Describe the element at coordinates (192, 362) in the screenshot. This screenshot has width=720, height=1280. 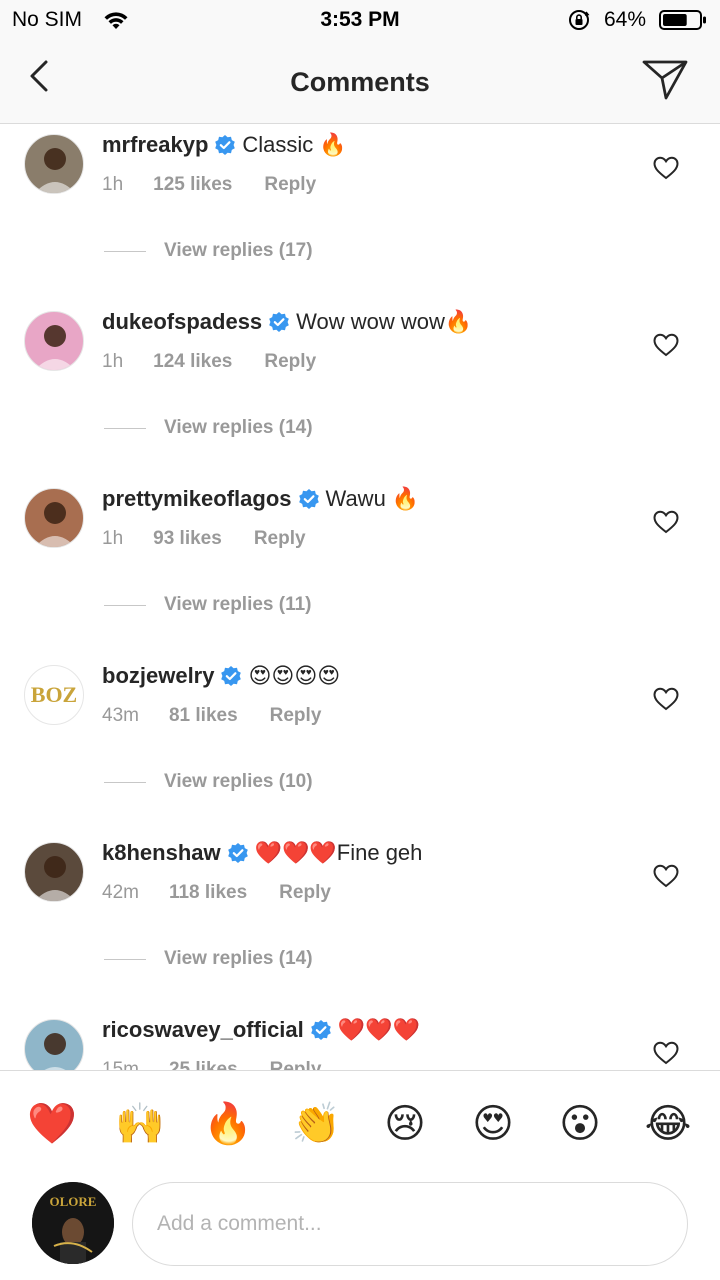
I see `likes-count: 124 likes` at that location.